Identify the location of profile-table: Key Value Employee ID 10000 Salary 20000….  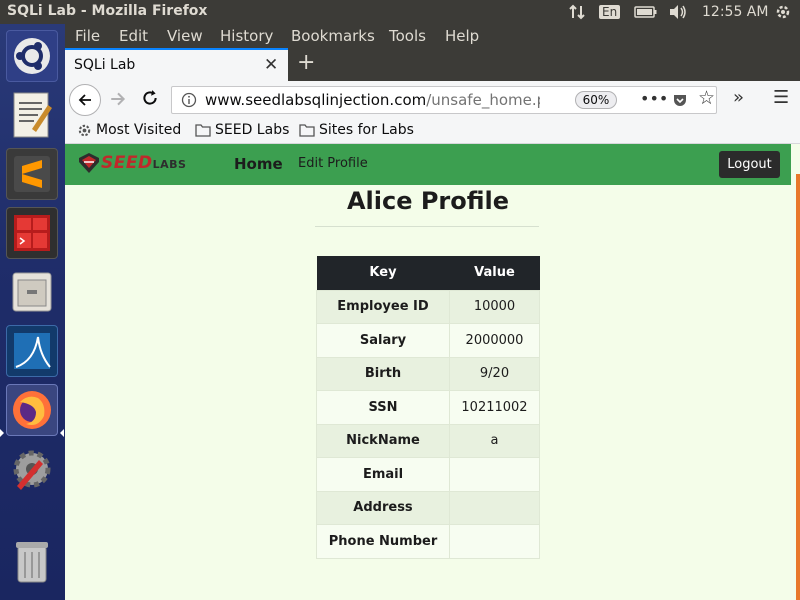
(428, 407).